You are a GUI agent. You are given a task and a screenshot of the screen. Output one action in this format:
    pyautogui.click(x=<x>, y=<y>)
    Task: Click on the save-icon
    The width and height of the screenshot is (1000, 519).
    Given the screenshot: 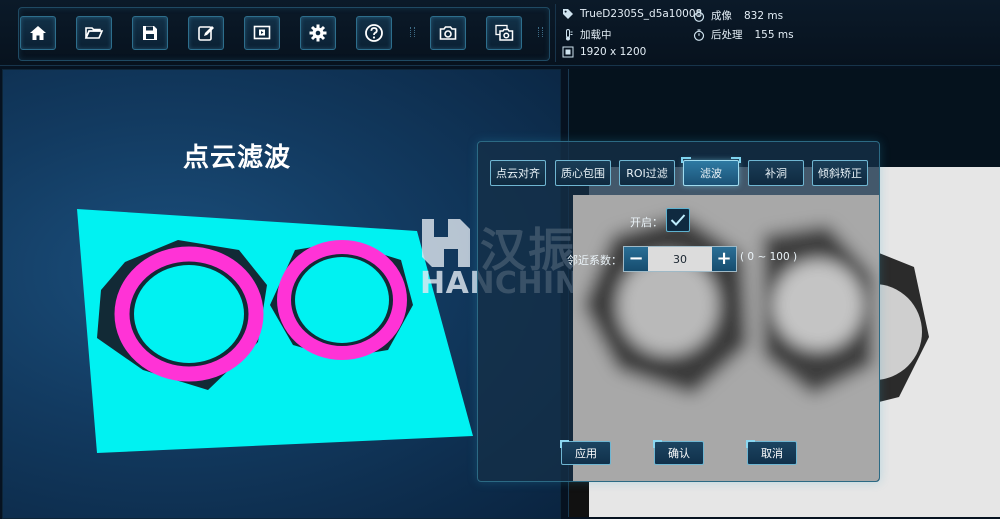 What is the action you would take?
    pyautogui.click(x=150, y=33)
    